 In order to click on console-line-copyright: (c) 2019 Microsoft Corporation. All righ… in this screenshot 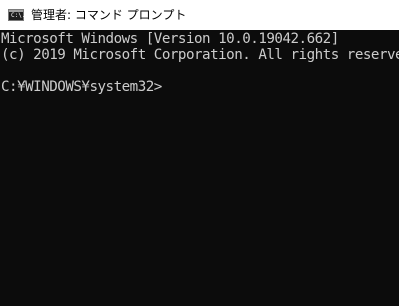, I will do `click(200, 55)`.